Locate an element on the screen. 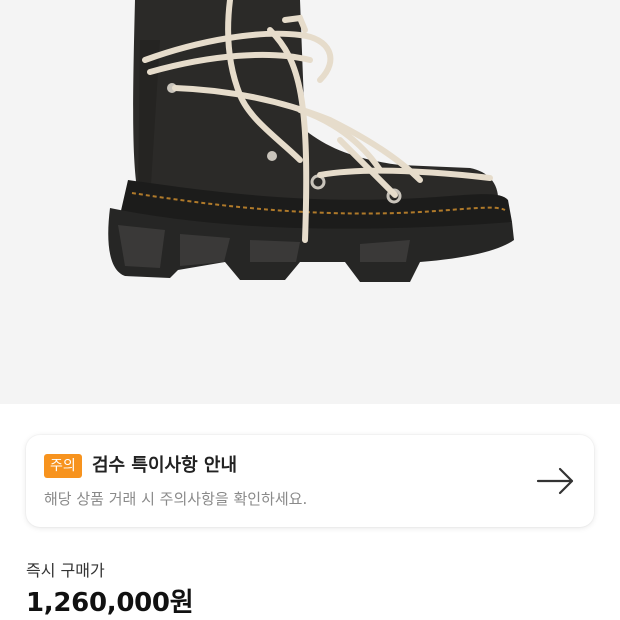 This screenshot has height=620, width=620. notice-title: 검수 특이사항 안내 is located at coordinates (165, 465).